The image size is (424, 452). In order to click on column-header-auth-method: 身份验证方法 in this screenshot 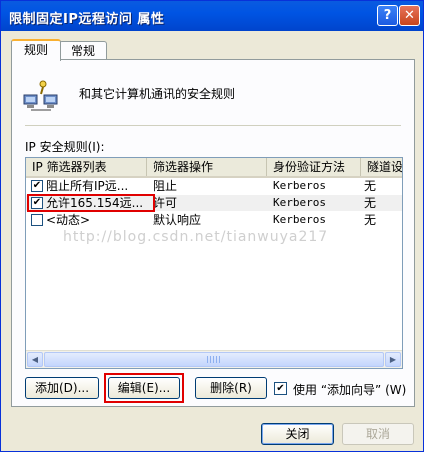, I will do `click(314, 167)`.